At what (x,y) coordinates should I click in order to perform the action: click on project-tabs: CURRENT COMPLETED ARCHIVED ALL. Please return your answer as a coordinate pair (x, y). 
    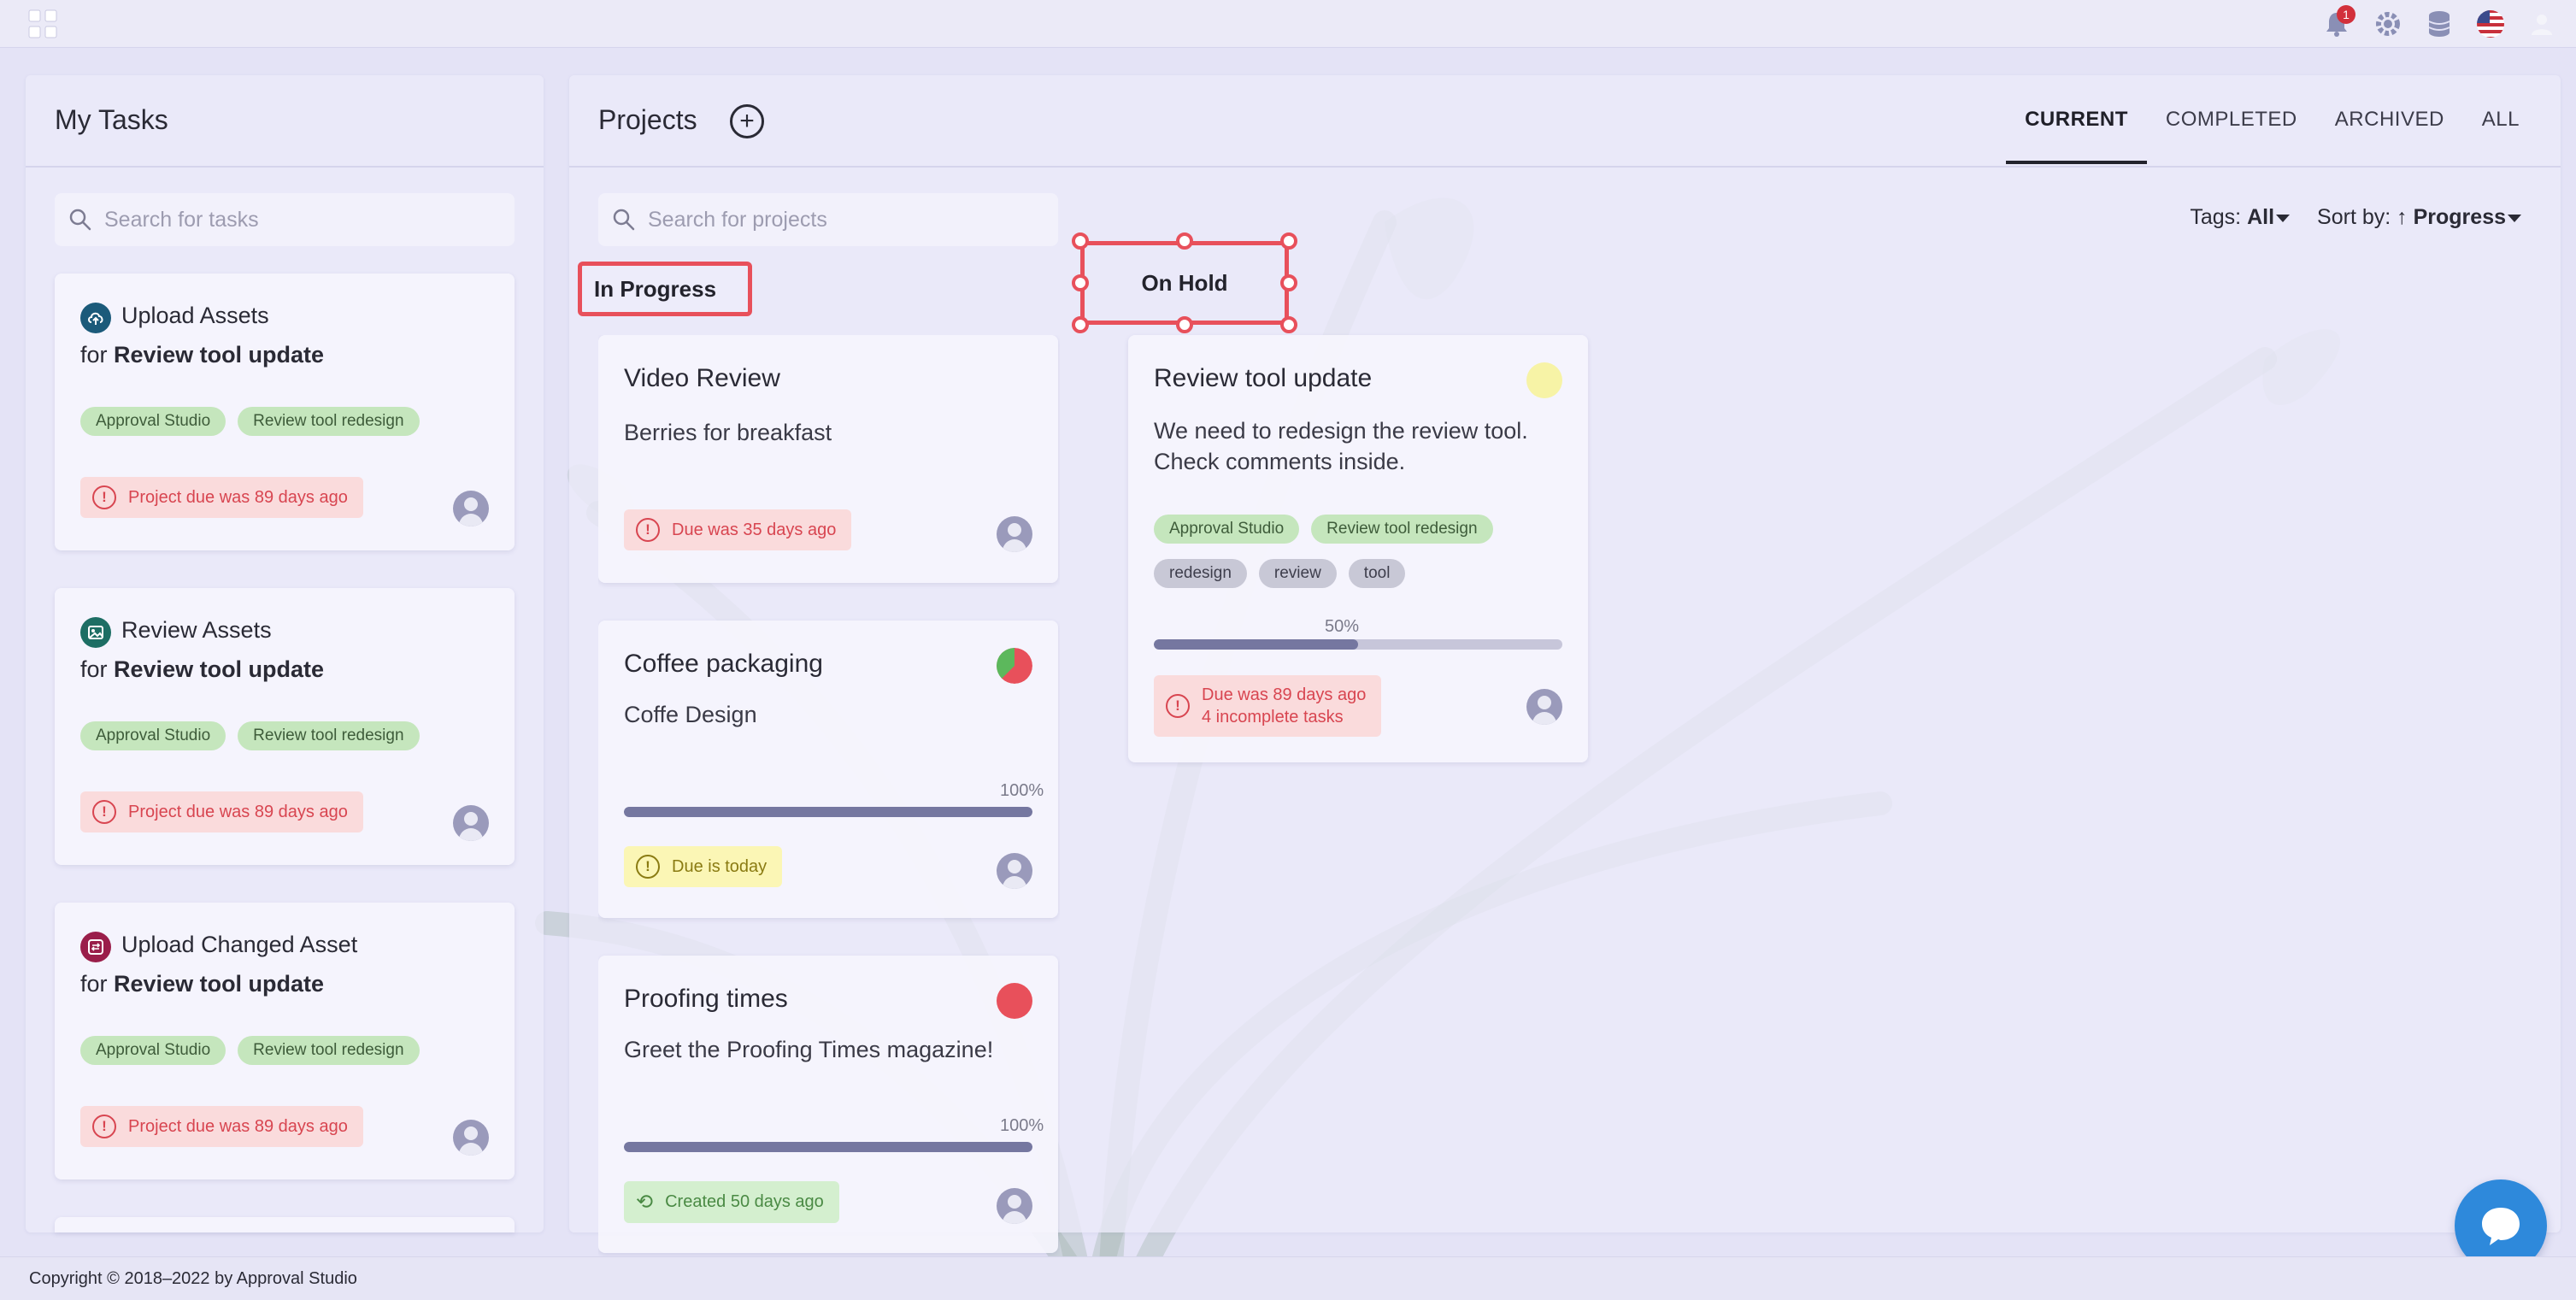
    Looking at the image, I should click on (2272, 136).